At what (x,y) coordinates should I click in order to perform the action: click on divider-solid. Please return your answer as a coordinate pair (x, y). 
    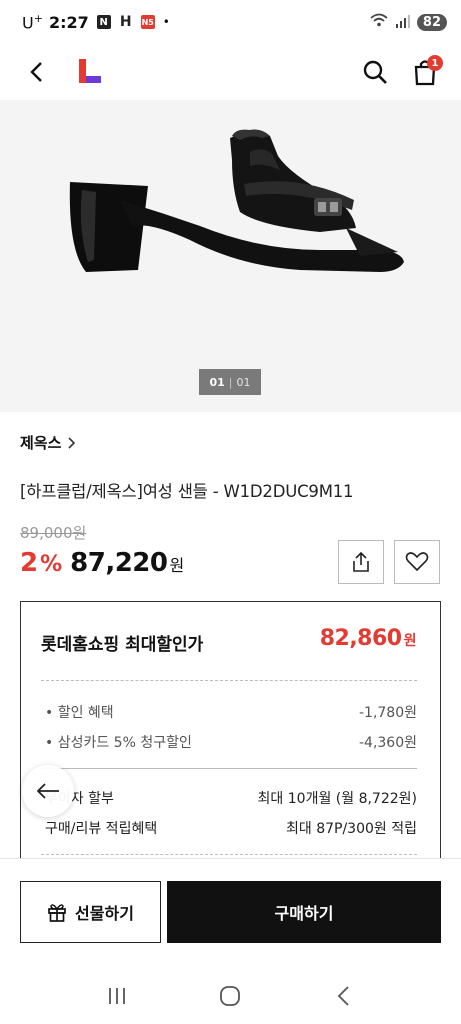
    Looking at the image, I should click on (229, 768).